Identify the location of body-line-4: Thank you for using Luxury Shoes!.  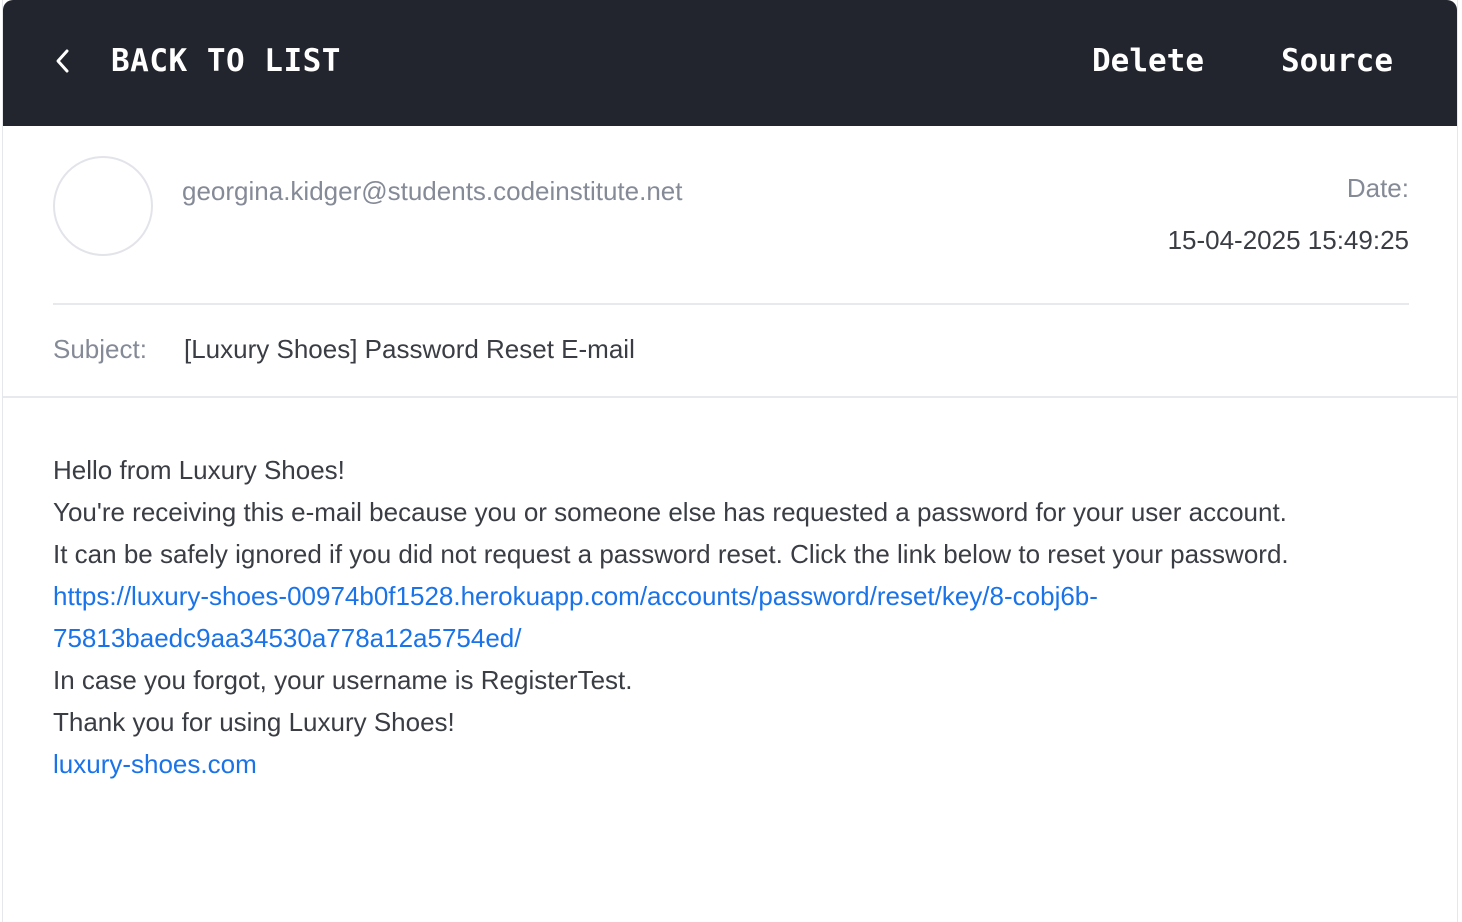
(254, 722).